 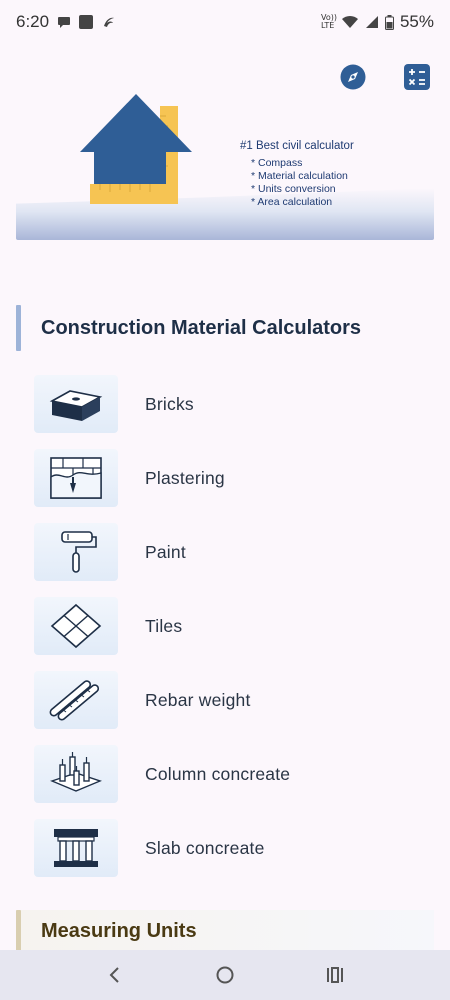 I want to click on signal-icon, so click(x=371, y=22).